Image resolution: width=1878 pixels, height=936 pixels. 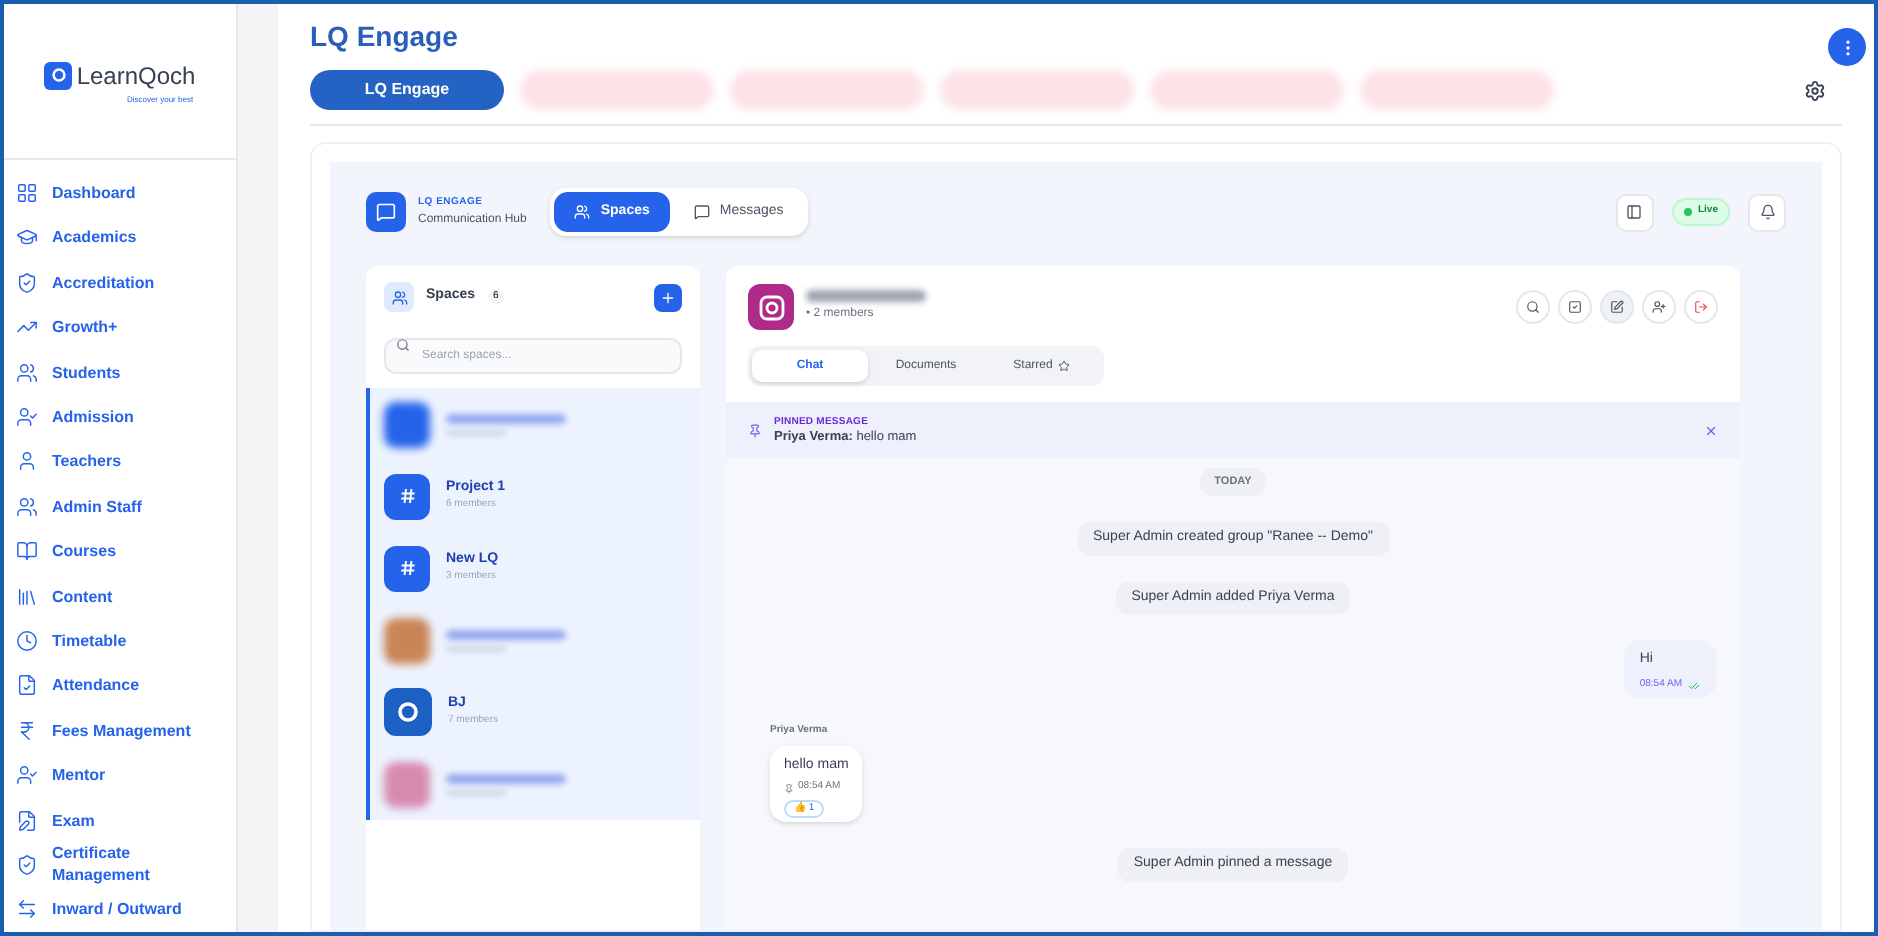 I want to click on library-icon, so click(x=27, y=596).